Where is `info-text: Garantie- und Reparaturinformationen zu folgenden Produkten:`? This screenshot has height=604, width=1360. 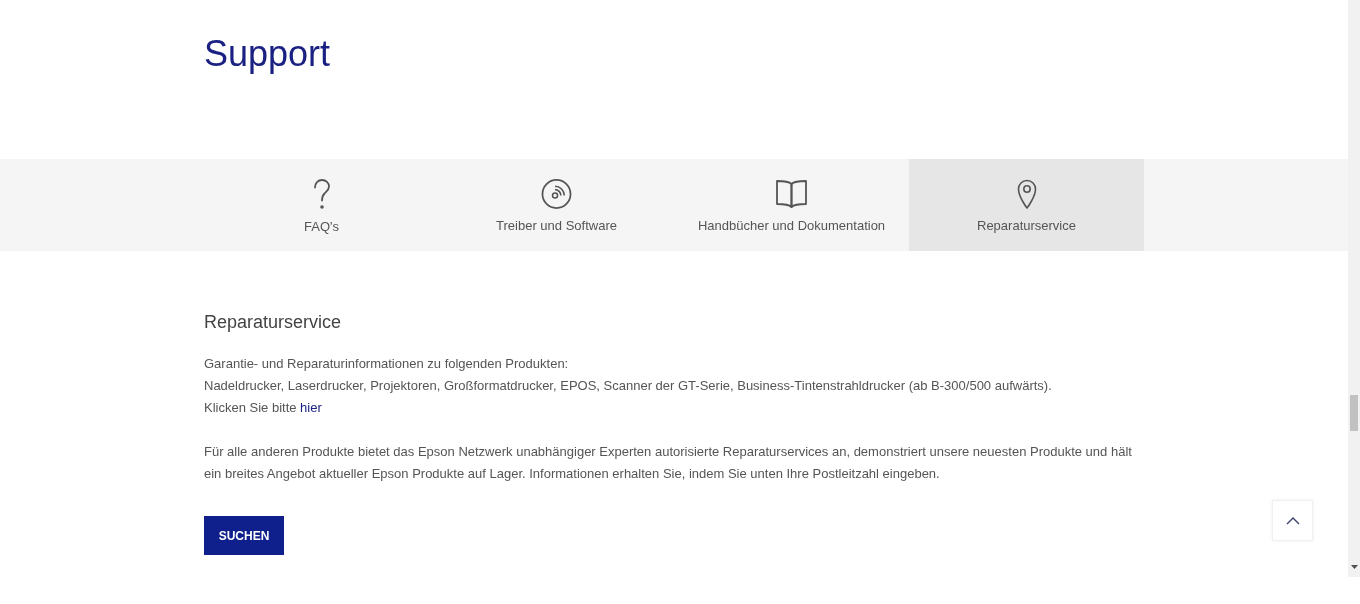
info-text: Garantie- und Reparaturinformationen zu folgenden Produkten: is located at coordinates (386, 364).